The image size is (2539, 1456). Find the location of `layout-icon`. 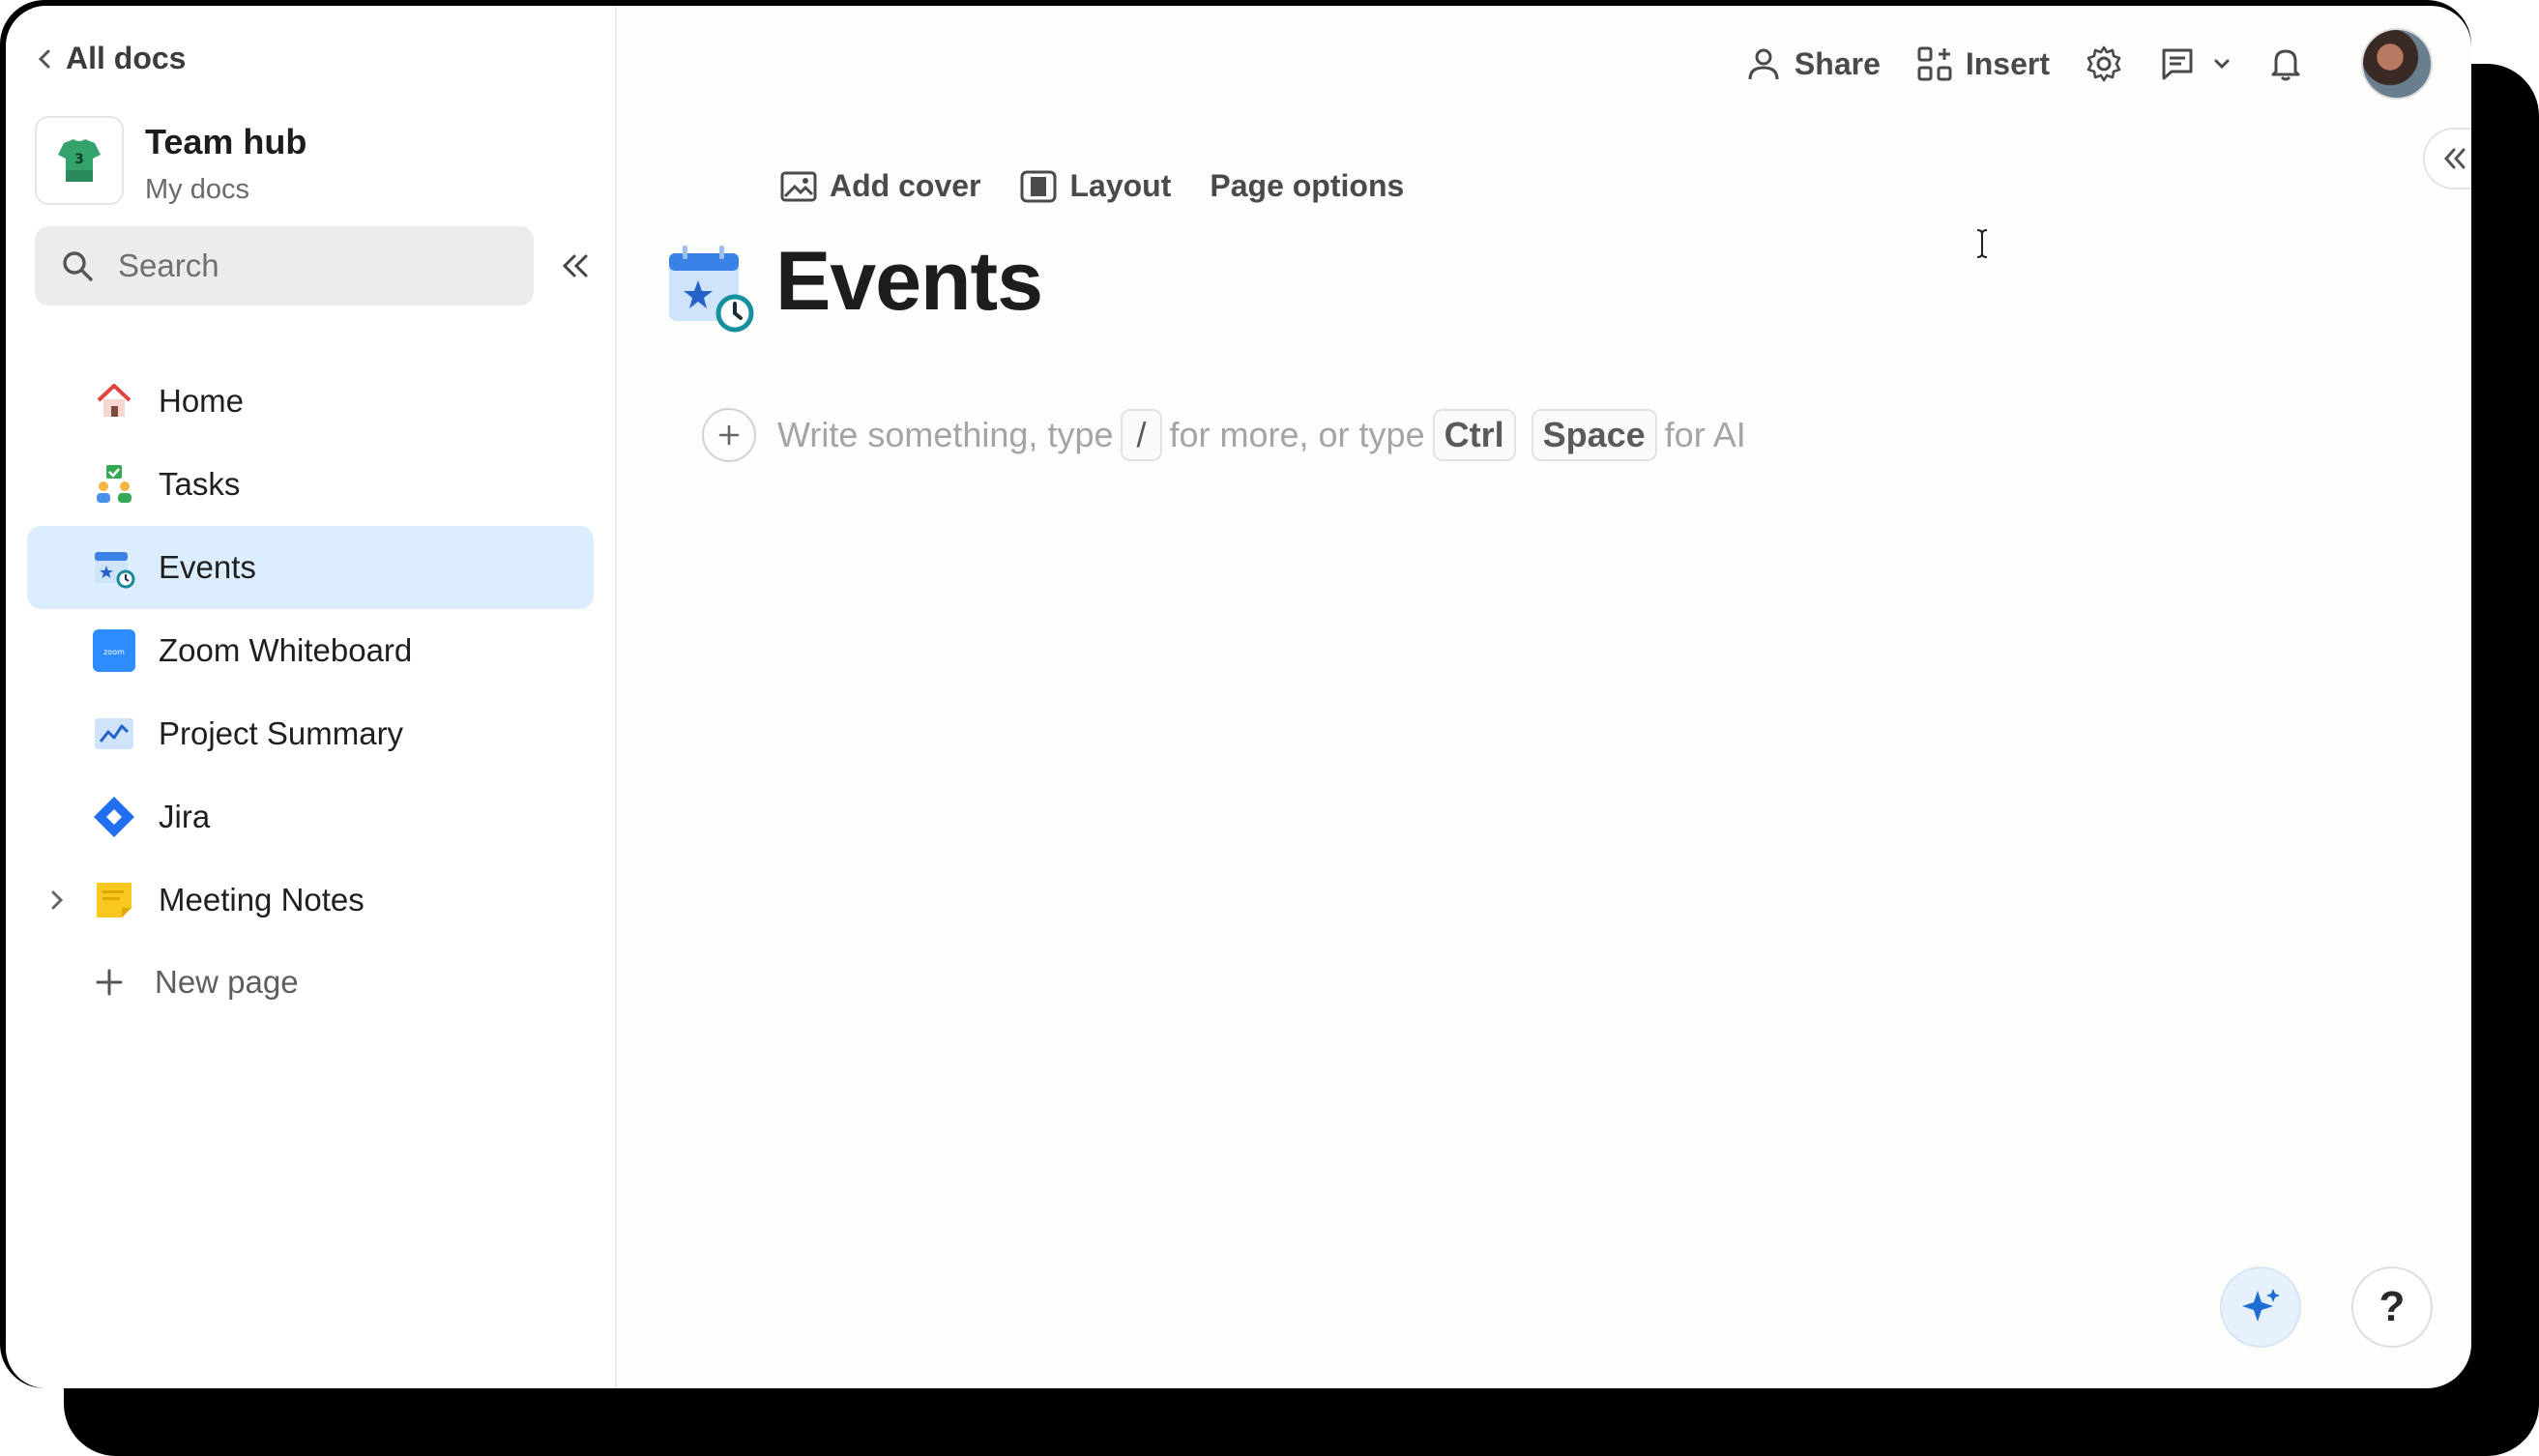

layout-icon is located at coordinates (1039, 186).